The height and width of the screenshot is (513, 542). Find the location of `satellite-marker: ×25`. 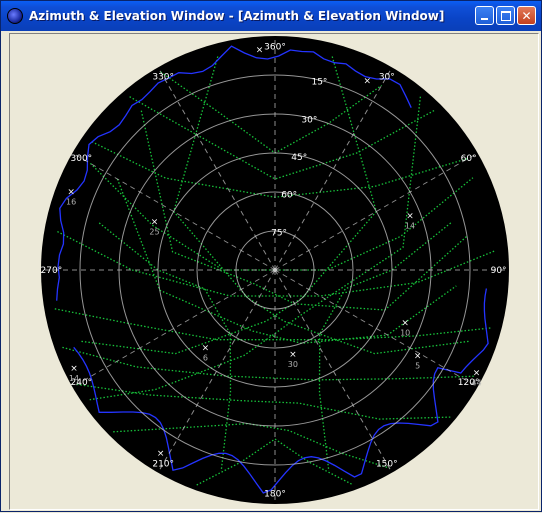

satellite-marker: ×25 is located at coordinates (154, 226).